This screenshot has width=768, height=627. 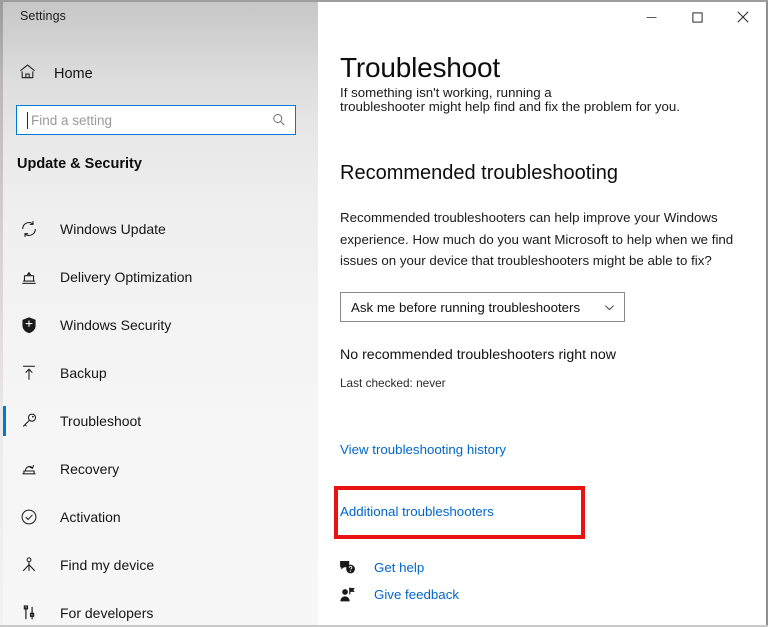 I want to click on sidebar-item-label: Windows Update, so click(x=113, y=229).